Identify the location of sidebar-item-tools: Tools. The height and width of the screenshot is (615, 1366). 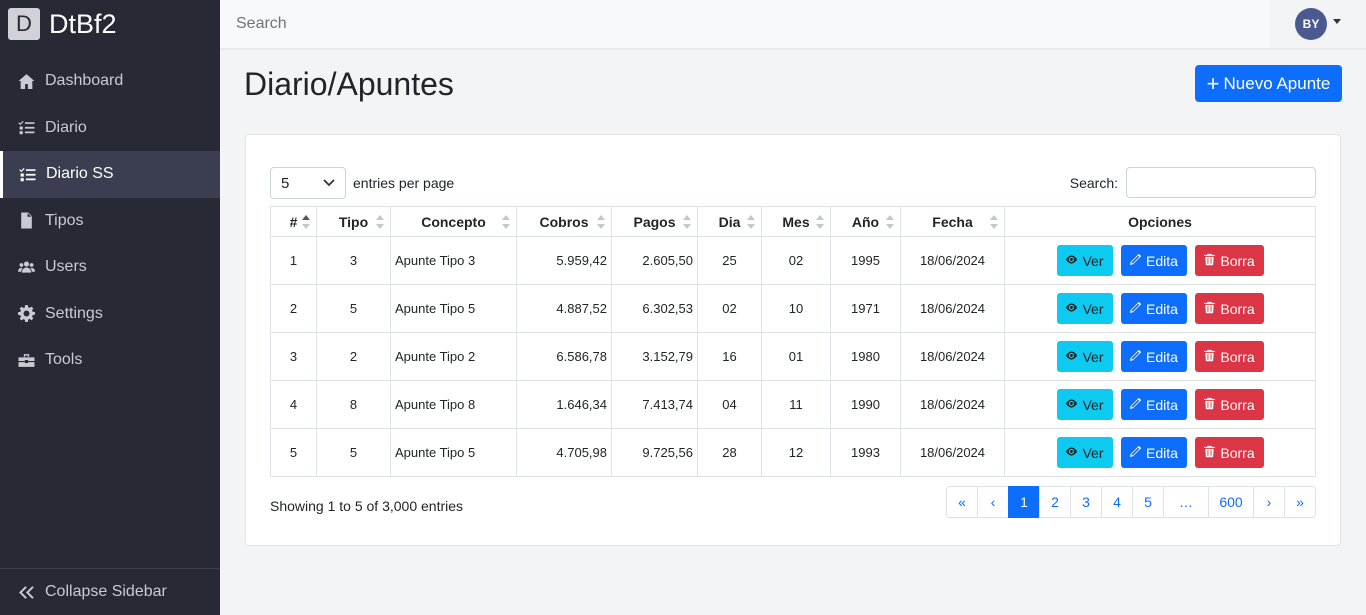
(110, 360).